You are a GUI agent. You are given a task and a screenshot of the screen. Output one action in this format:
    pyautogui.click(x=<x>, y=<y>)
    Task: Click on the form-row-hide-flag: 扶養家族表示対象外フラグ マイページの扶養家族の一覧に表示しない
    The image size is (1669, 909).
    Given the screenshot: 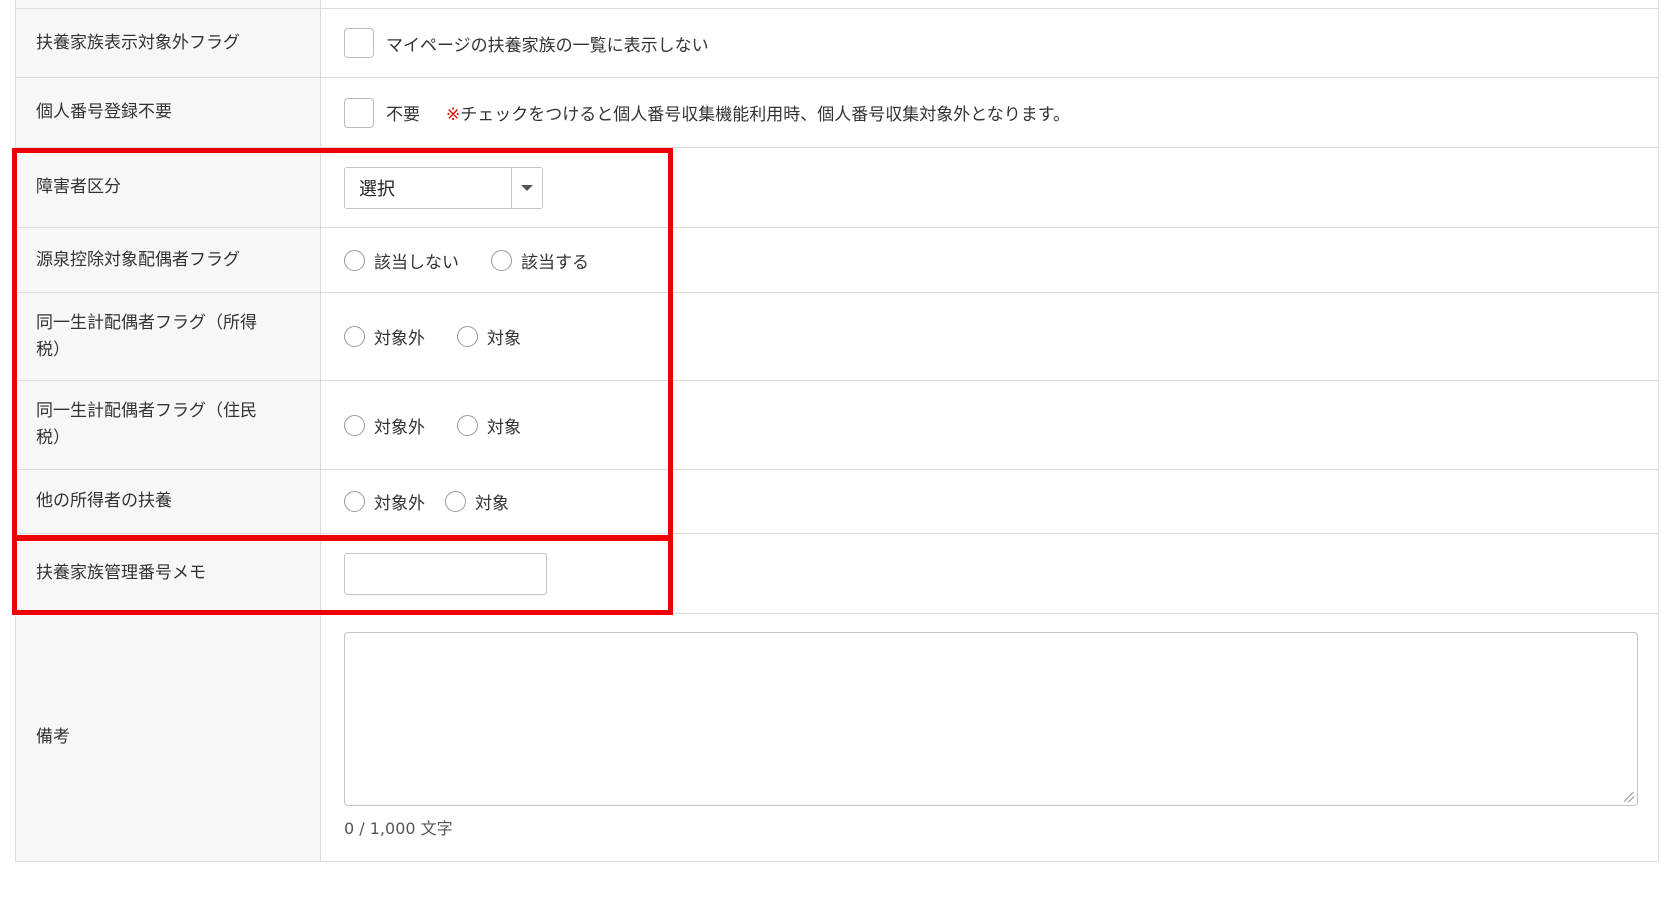 What is the action you would take?
    pyautogui.click(x=837, y=43)
    